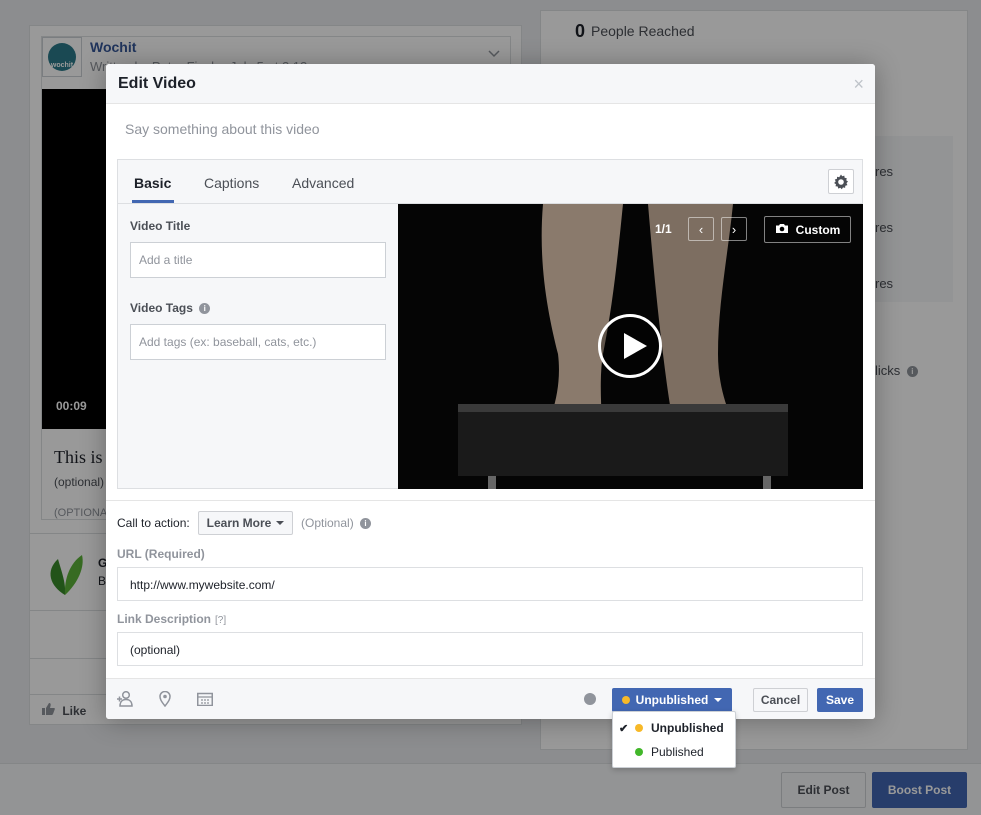 The width and height of the screenshot is (981, 815). Describe the element at coordinates (490, 649) in the screenshot. I see `link-description-input: (optional)` at that location.